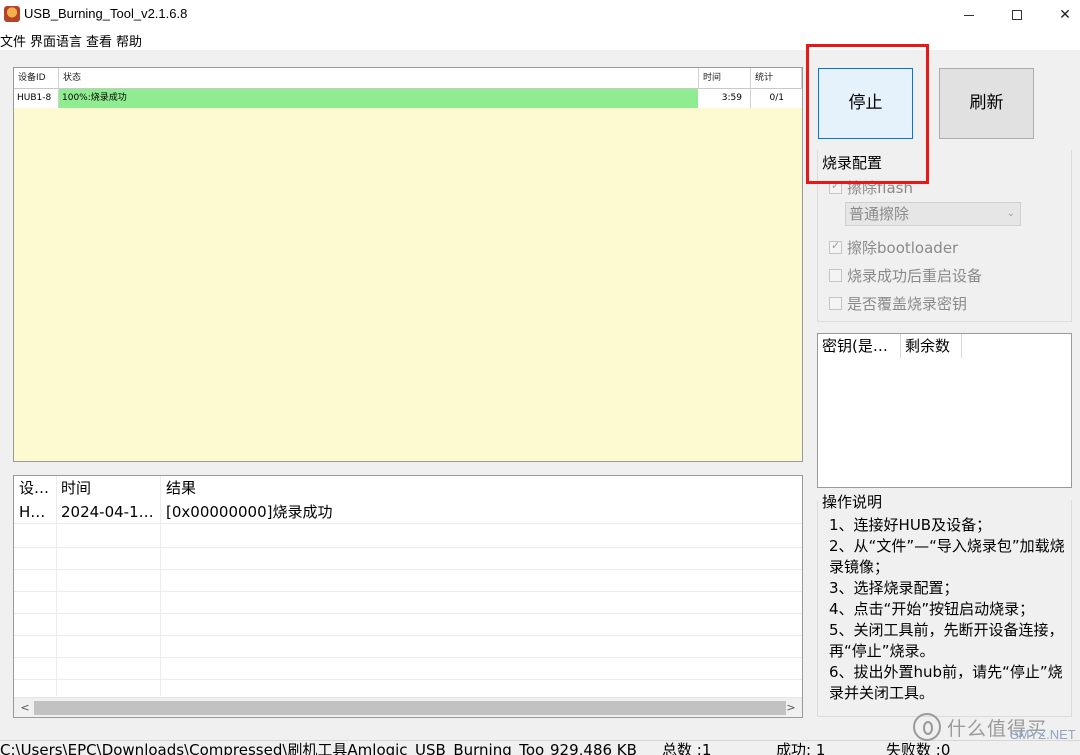  Describe the element at coordinates (907, 303) in the screenshot. I see `overwrite-key-label: 是否覆盖烧录密钥` at that location.